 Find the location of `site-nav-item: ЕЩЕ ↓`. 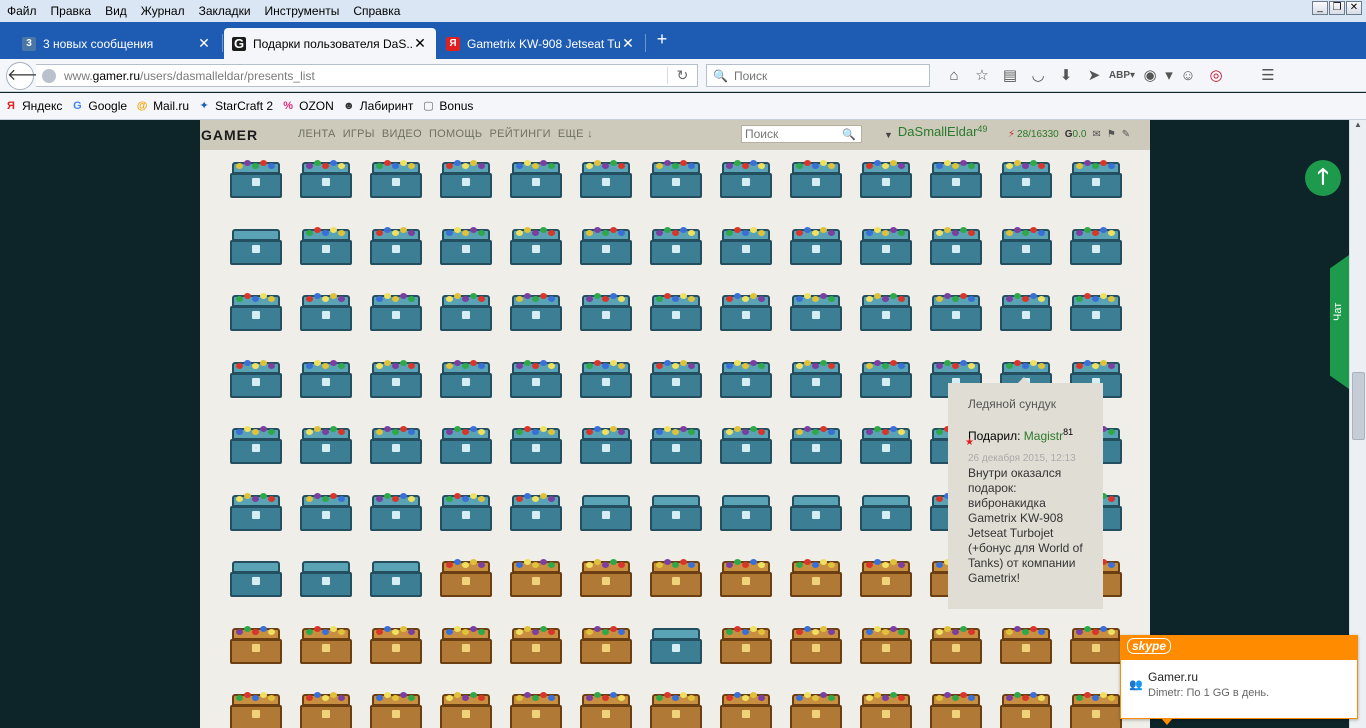

site-nav-item: ЕЩЕ ↓ is located at coordinates (575, 134).